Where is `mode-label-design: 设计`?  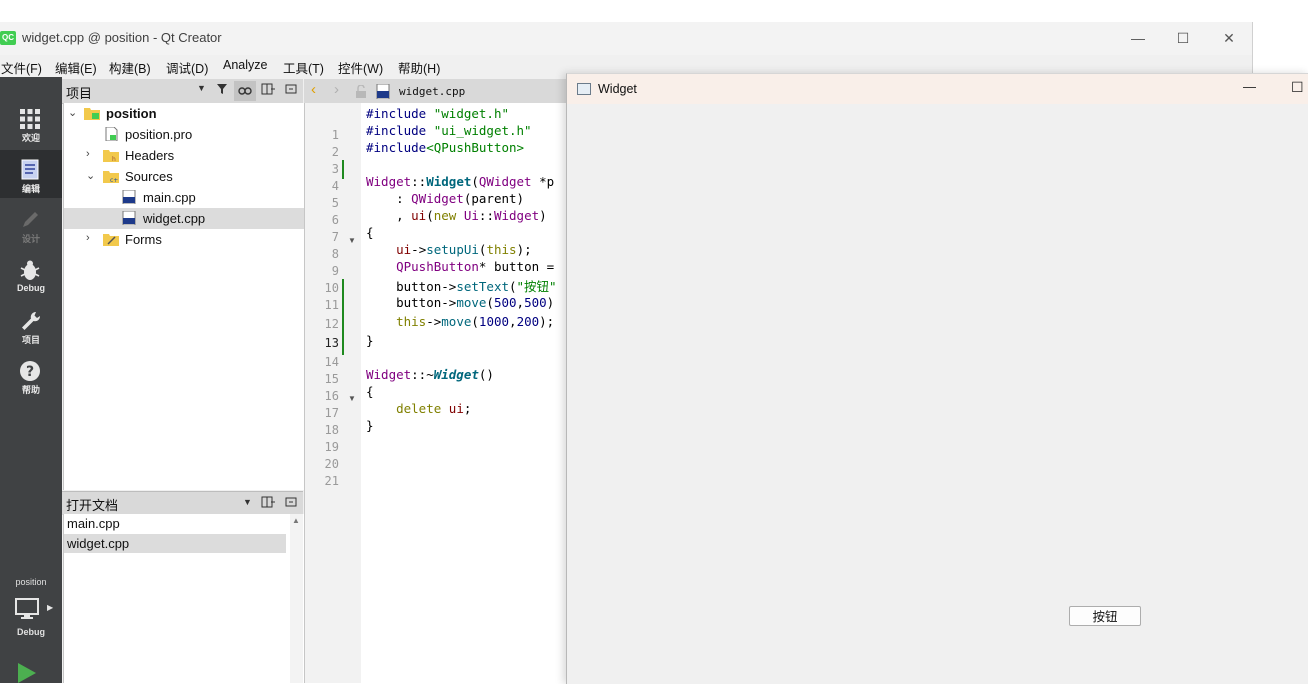 mode-label-design: 设计 is located at coordinates (30, 239).